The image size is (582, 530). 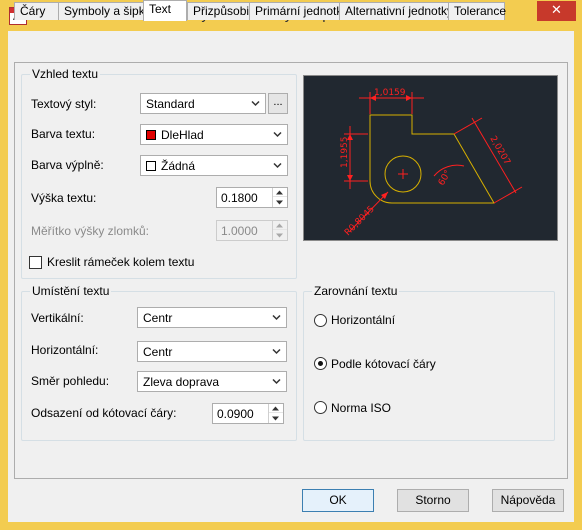 I want to click on vertical-combo: Centr, so click(x=212, y=317).